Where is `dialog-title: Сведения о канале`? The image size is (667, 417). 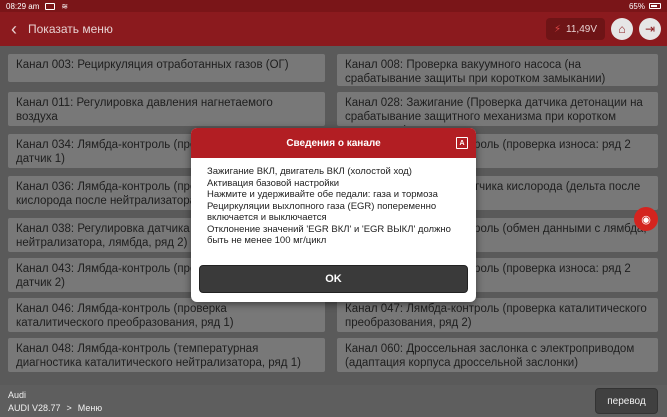 dialog-title: Сведения о канале is located at coordinates (333, 143).